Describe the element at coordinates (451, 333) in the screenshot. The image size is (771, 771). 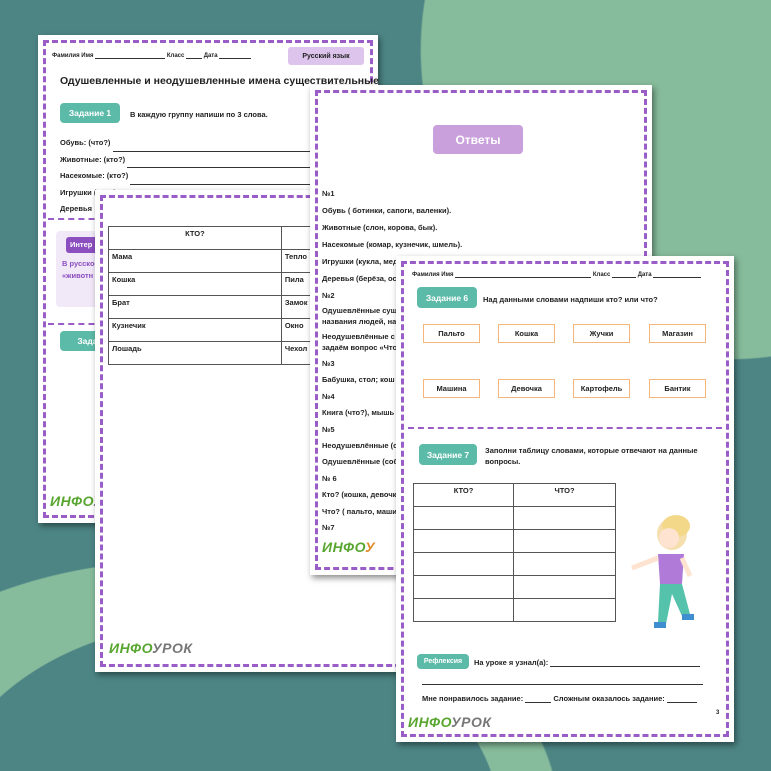
I see `word-box: Пальто` at that location.